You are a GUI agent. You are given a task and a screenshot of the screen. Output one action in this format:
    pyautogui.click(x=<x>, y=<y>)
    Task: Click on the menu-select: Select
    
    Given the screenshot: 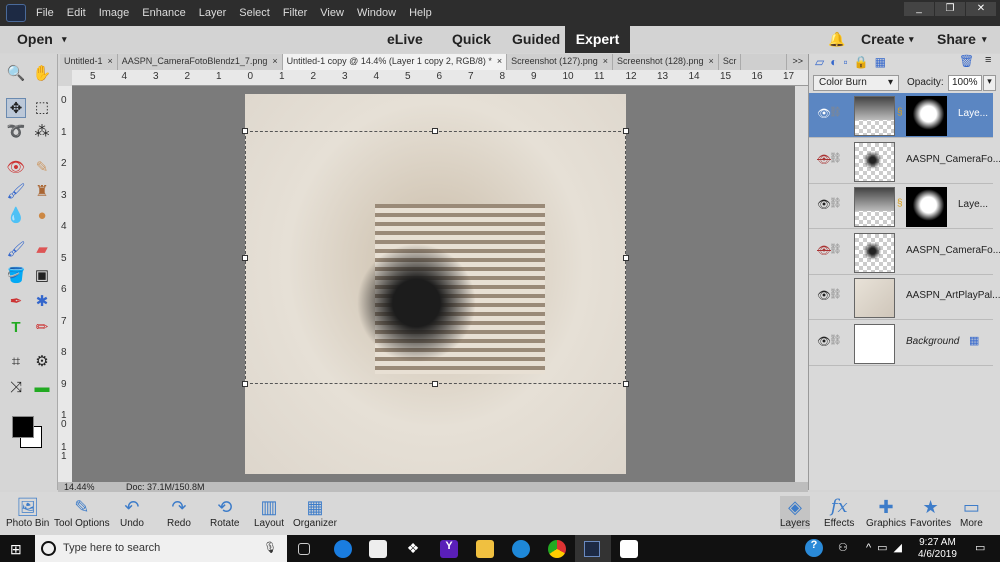 What is the action you would take?
    pyautogui.click(x=254, y=13)
    